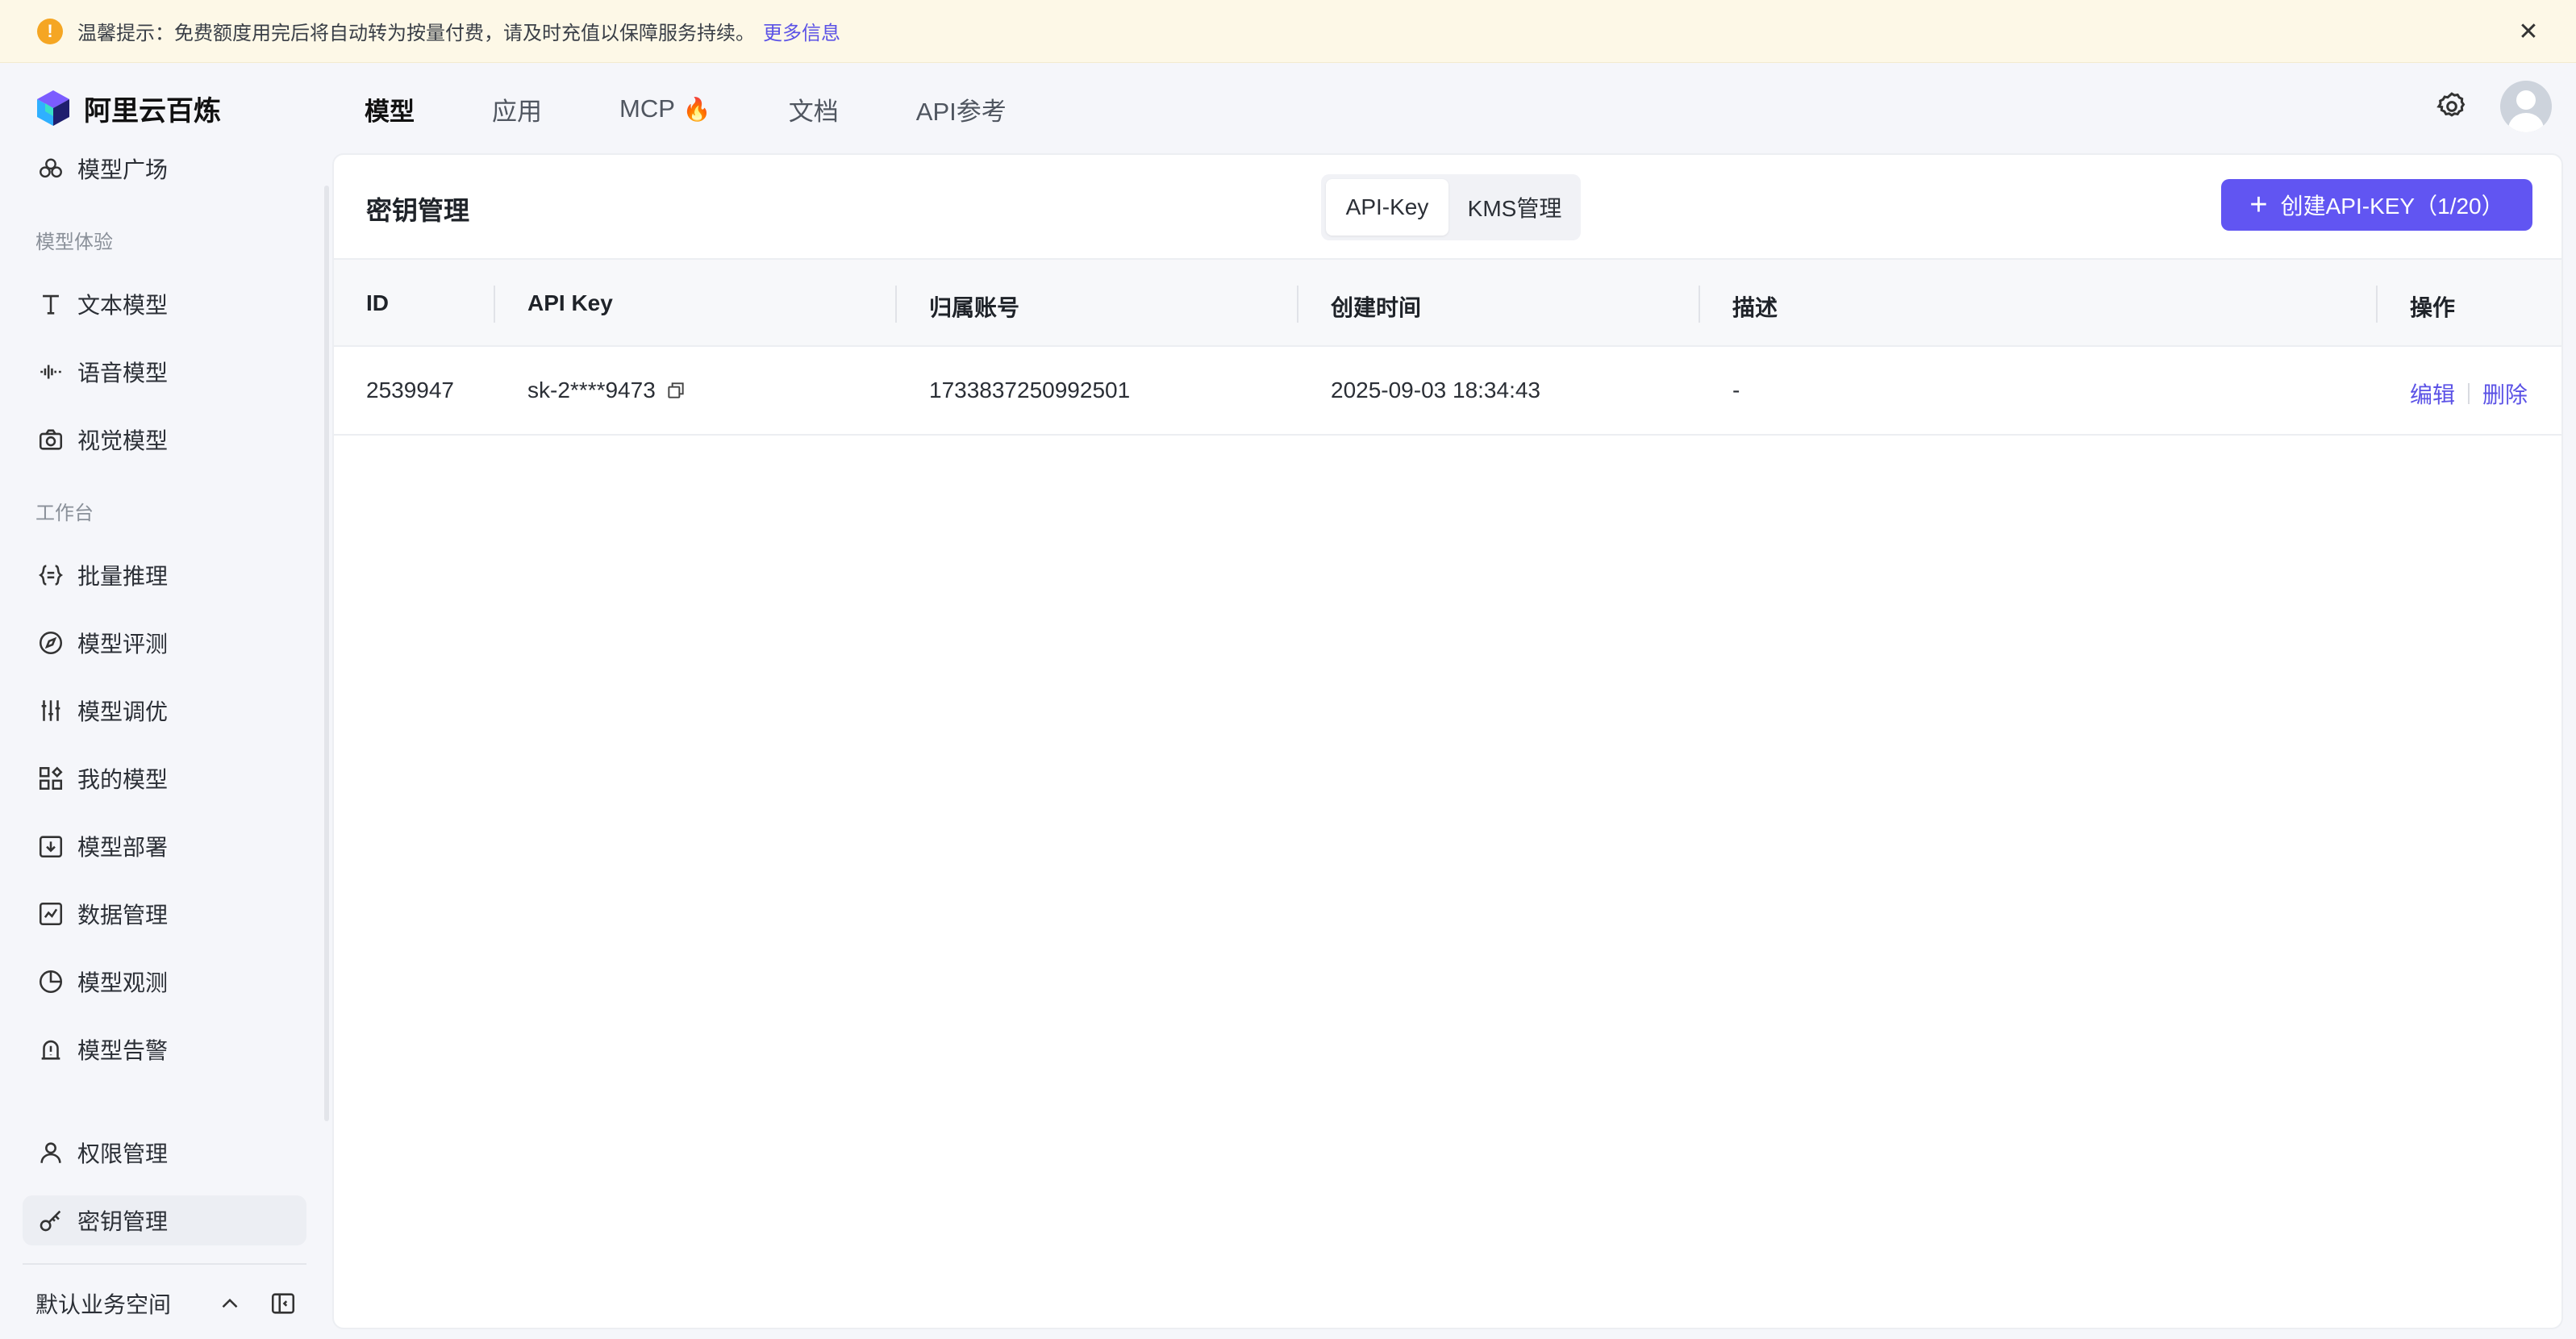 The image size is (2576, 1339). Describe the element at coordinates (1387, 207) in the screenshot. I see `segment-api-key: API-Key` at that location.